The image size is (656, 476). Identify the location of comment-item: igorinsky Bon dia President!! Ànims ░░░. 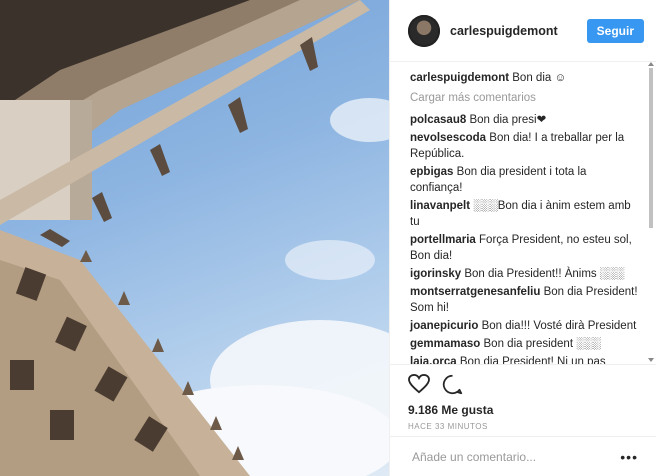
(524, 274).